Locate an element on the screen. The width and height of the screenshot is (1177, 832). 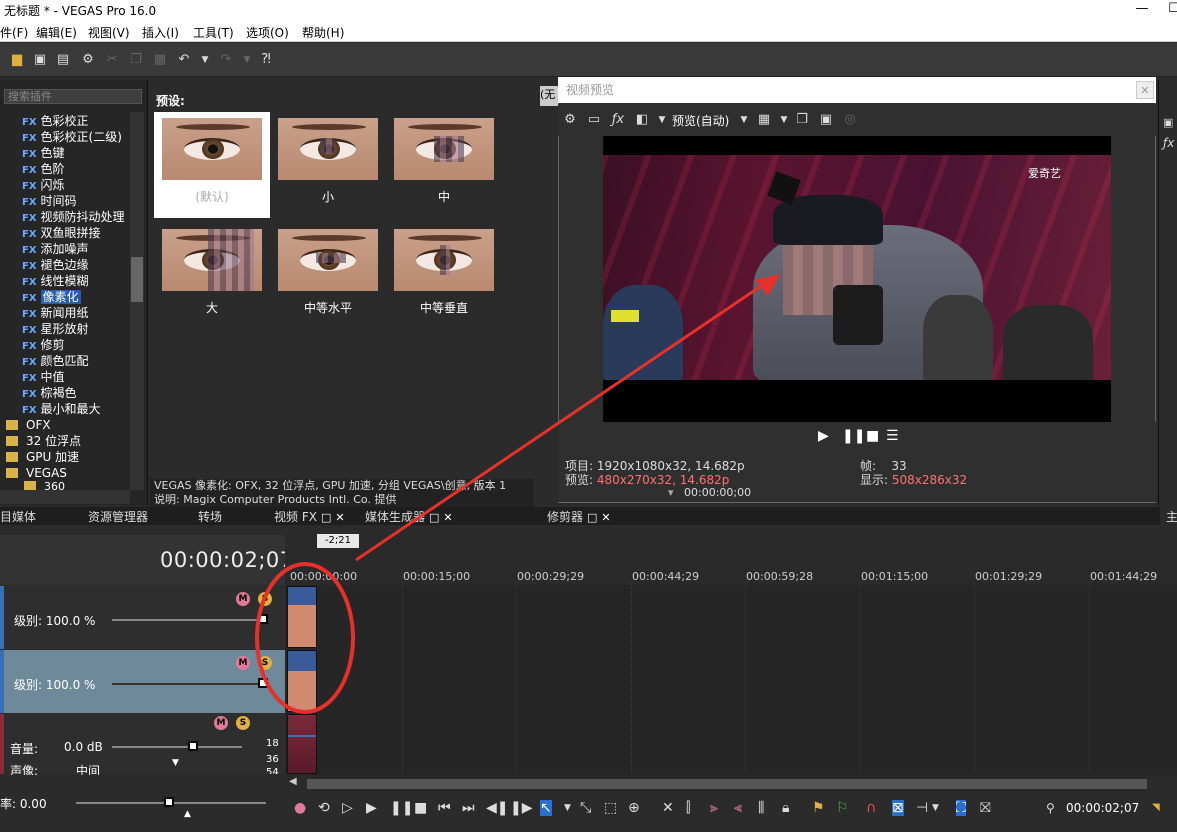
selection-tool-icon: ⬚ is located at coordinates (610, 808).